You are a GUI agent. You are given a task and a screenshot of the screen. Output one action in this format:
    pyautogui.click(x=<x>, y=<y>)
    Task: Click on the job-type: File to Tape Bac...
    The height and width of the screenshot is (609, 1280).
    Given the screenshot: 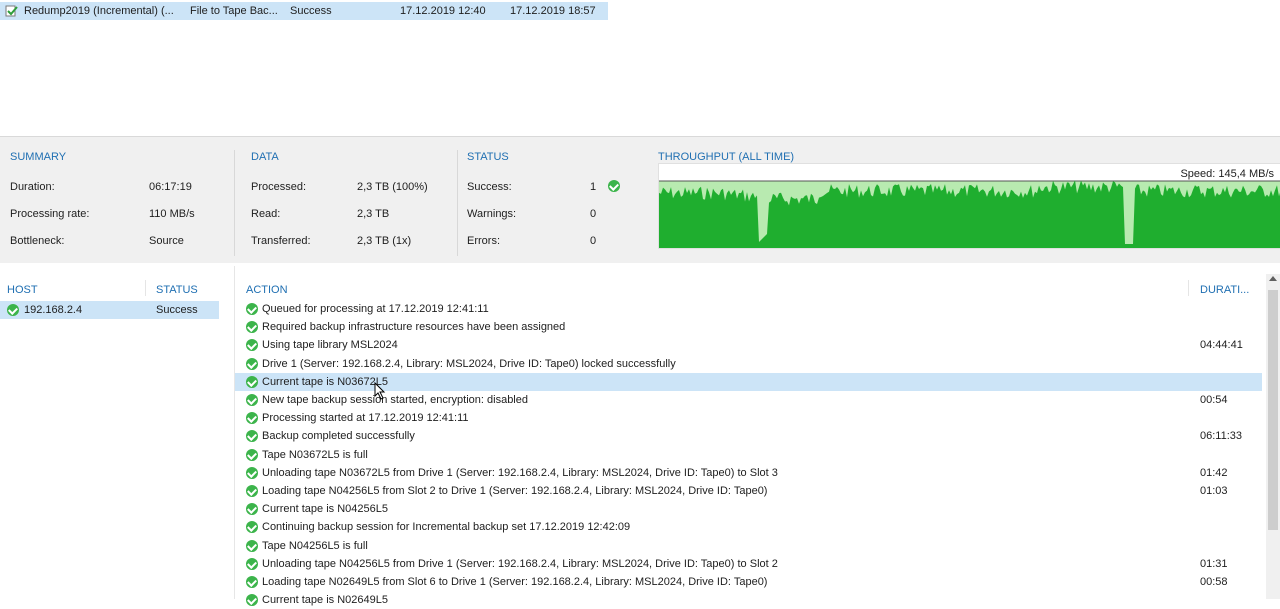 What is the action you would take?
    pyautogui.click(x=234, y=11)
    